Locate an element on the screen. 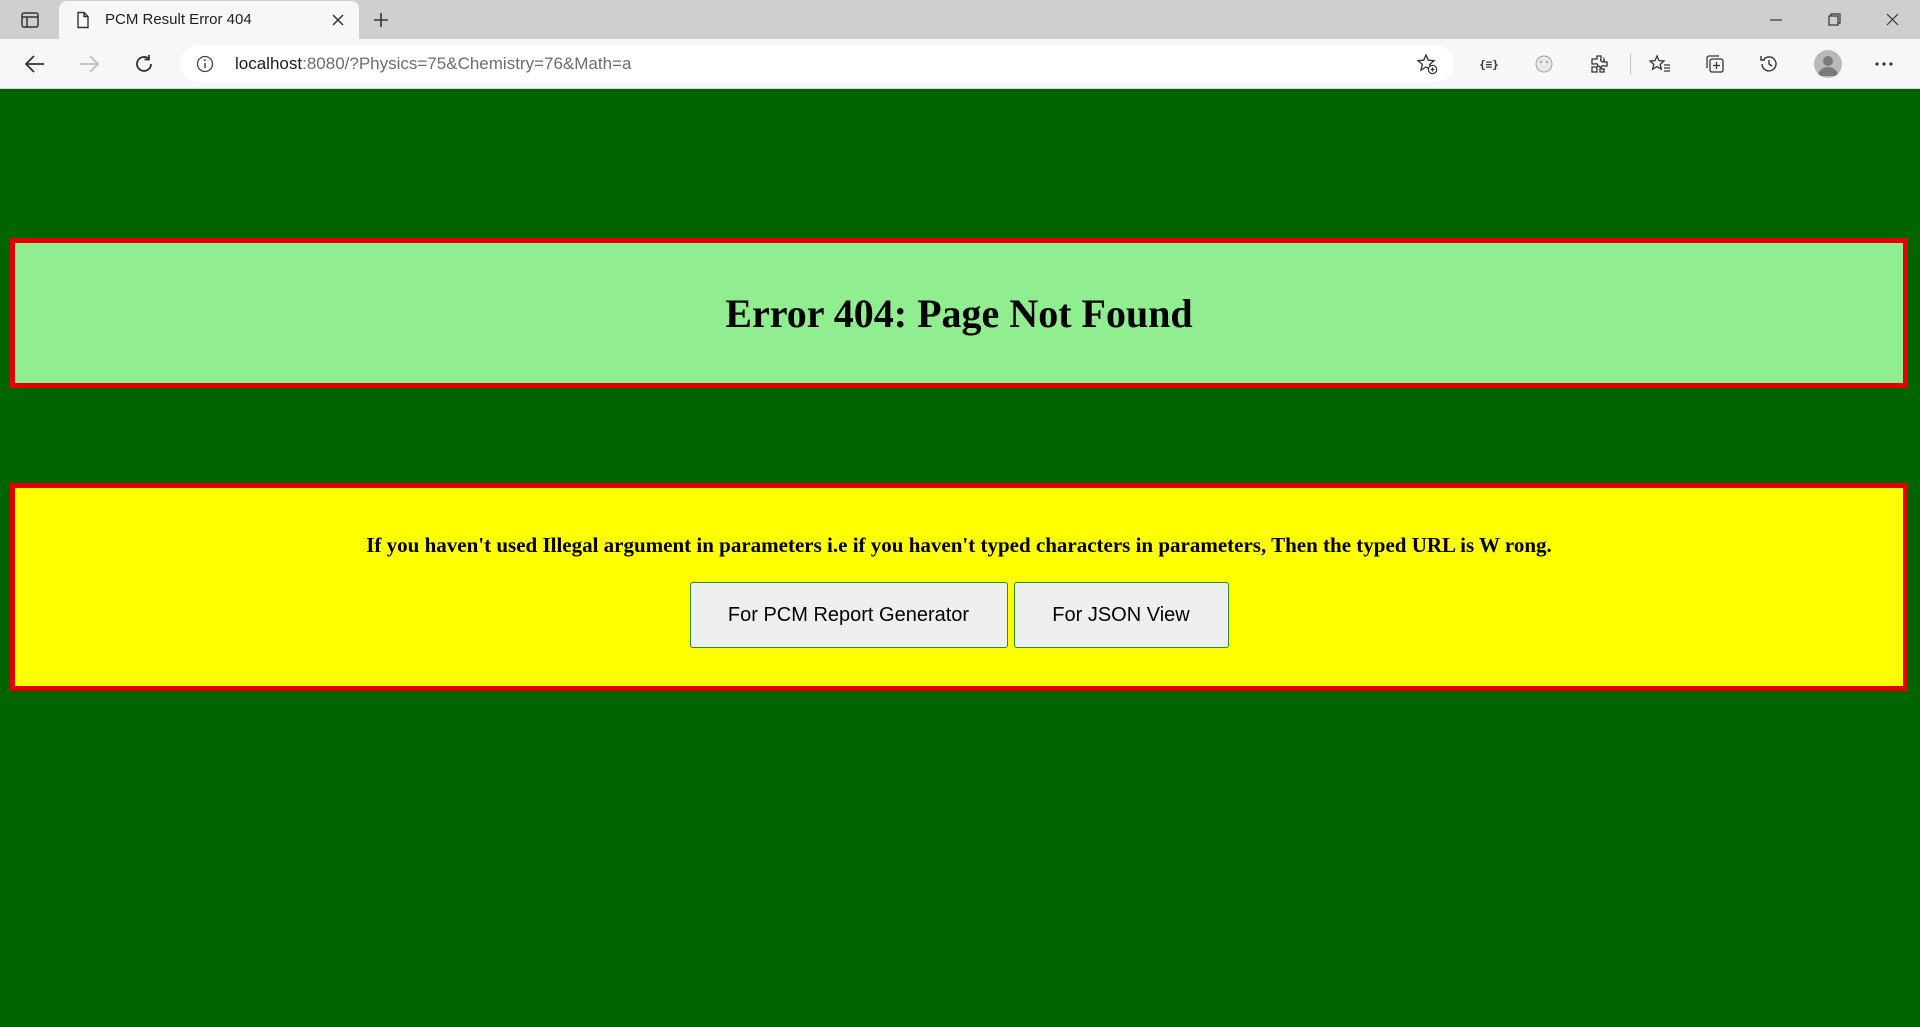 The width and height of the screenshot is (1920, 1027). profile-avatar is located at coordinates (1828, 64).